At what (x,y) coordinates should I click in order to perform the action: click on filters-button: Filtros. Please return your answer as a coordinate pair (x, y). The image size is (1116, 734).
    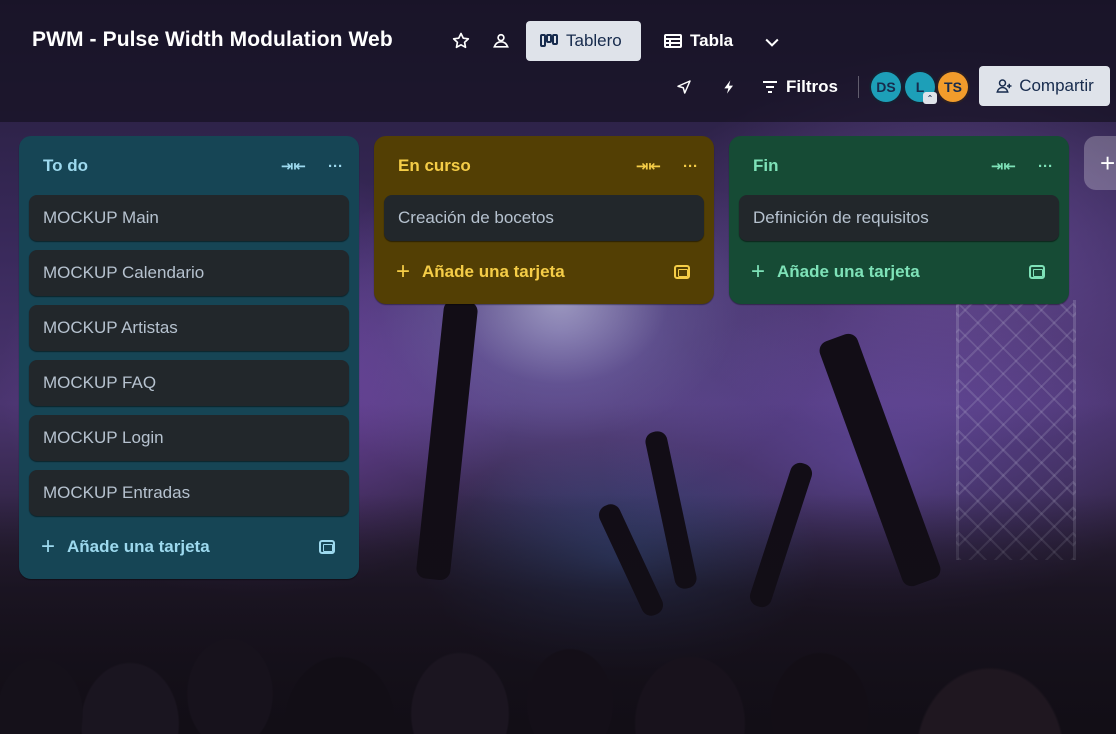
    Looking at the image, I should click on (800, 87).